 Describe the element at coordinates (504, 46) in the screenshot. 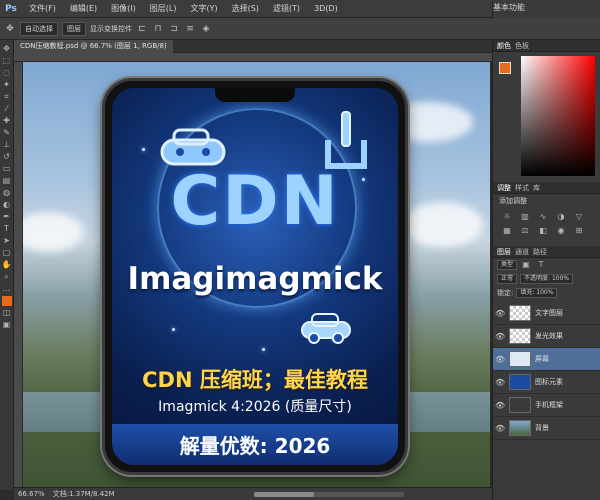

I see `tab-color: 颜色` at that location.